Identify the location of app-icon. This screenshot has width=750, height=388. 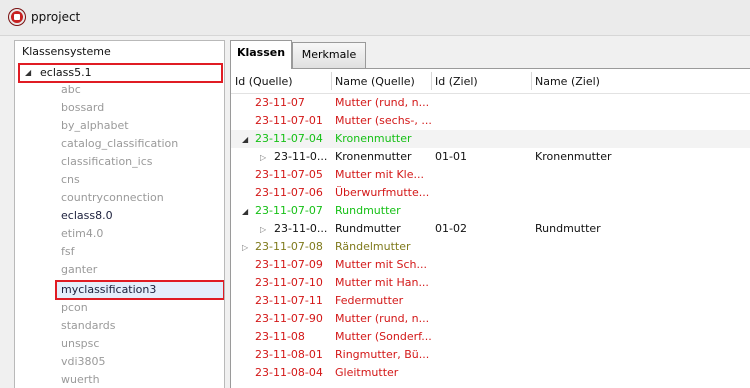
(17, 17).